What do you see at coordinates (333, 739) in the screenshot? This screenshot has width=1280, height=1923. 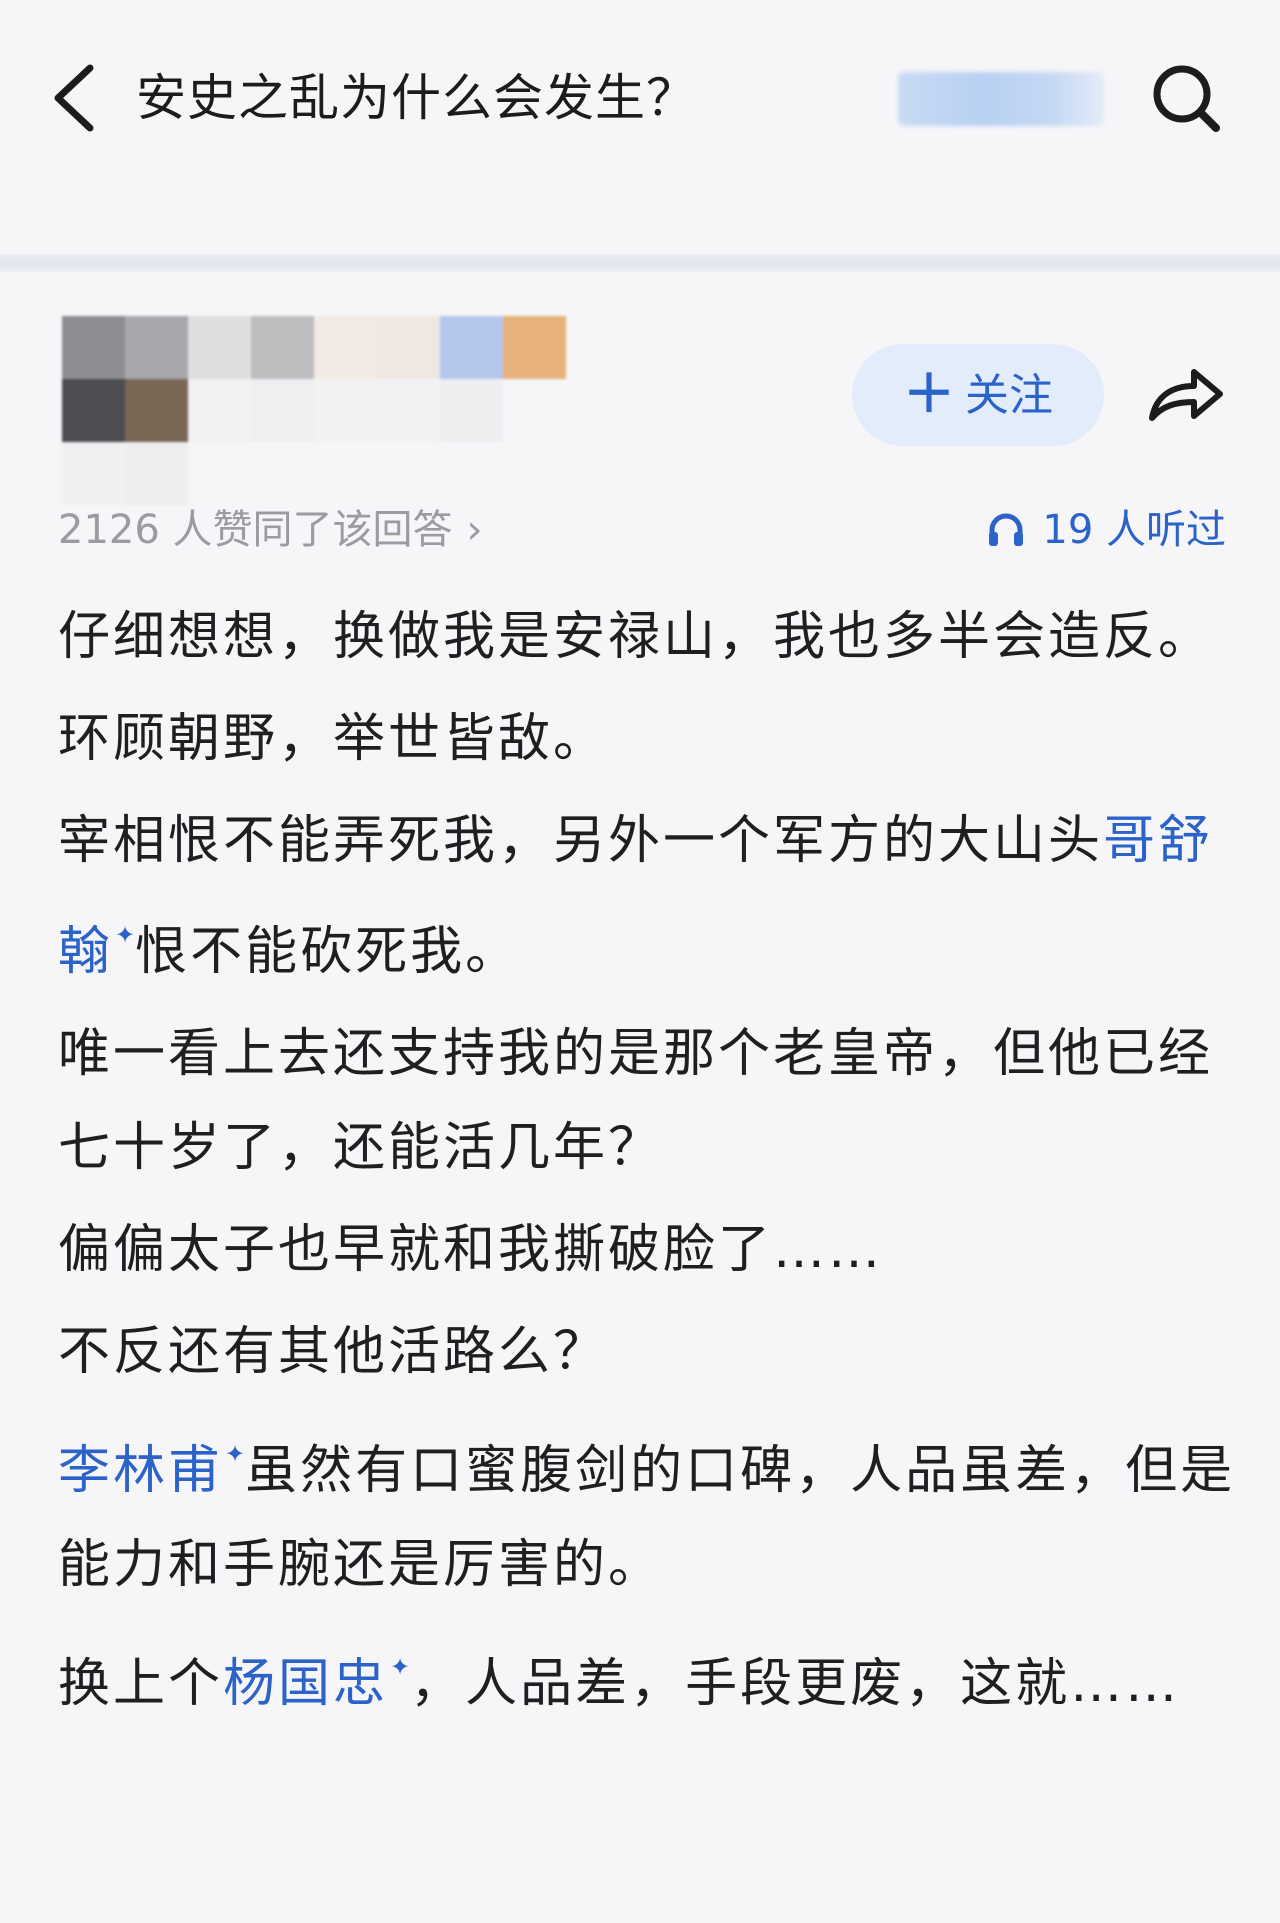 I see `paragraph-2: 环顾朝野，举世皆敌。` at bounding box center [333, 739].